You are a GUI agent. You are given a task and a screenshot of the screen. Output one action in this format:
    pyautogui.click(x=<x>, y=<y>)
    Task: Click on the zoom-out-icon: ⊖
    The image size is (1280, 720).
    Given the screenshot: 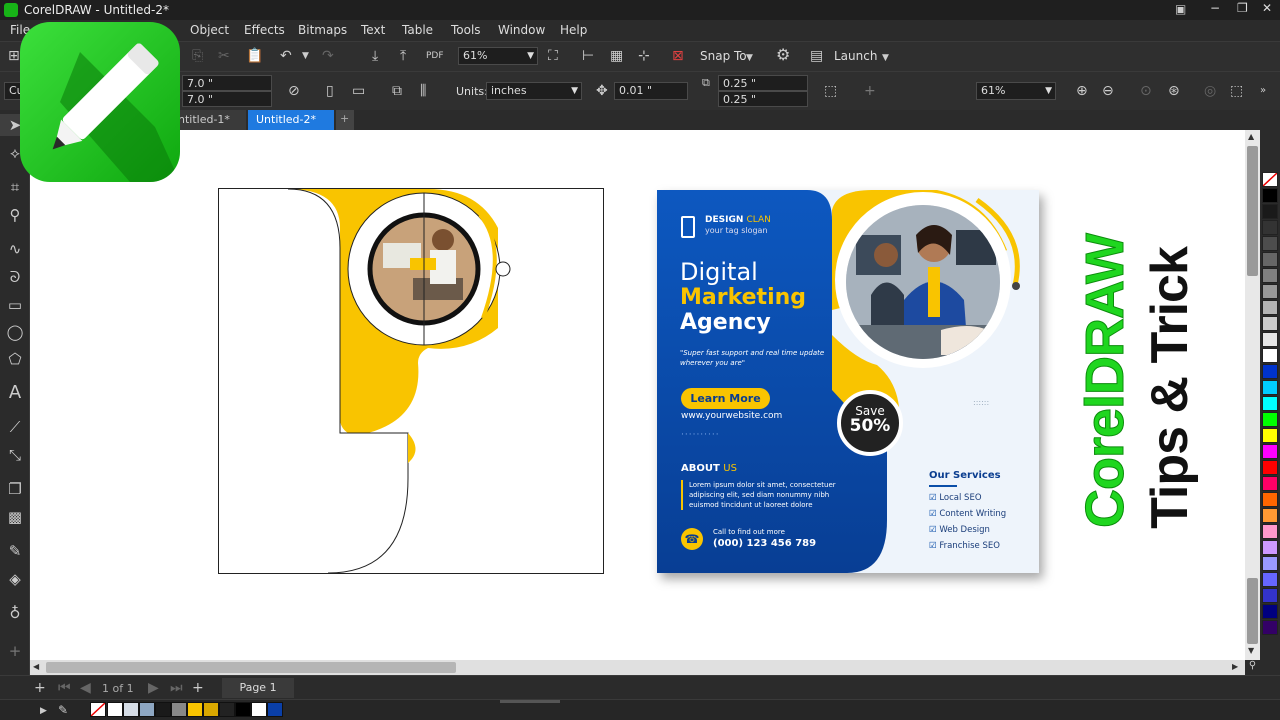 What is the action you would take?
    pyautogui.click(x=1108, y=91)
    